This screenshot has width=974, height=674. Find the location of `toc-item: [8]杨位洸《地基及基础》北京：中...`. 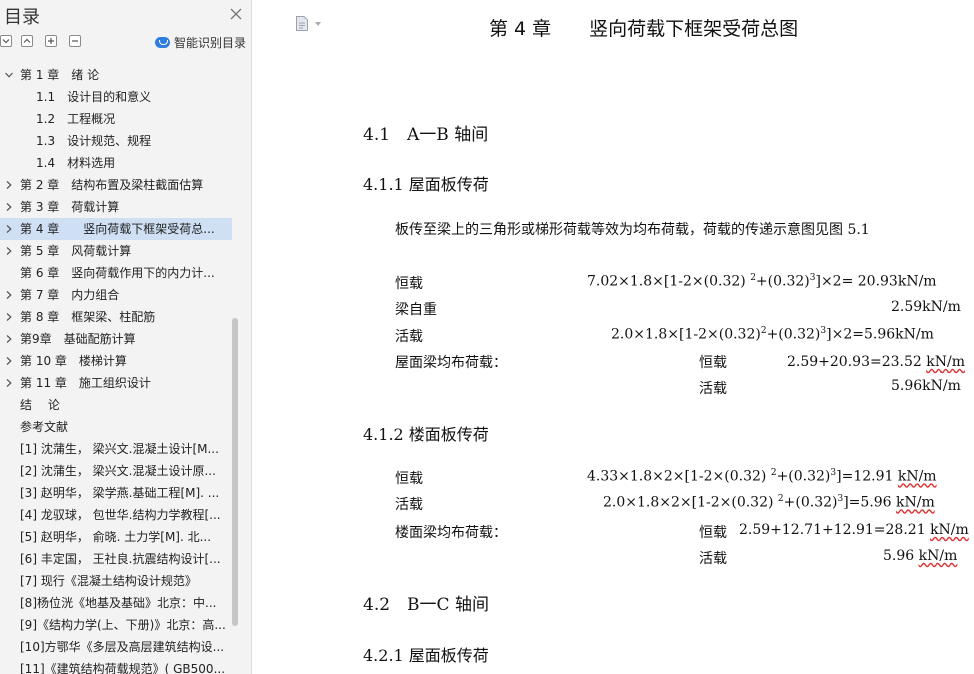

toc-item: [8]杨位洸《地基及基础》北京：中... is located at coordinates (116, 603).